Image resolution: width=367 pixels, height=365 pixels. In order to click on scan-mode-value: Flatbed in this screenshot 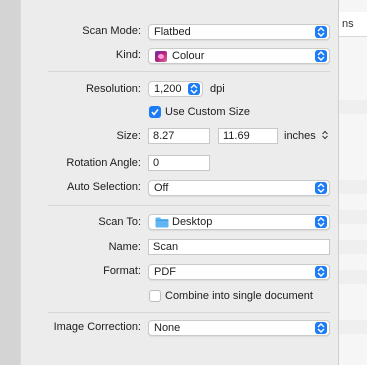, I will do `click(172, 32)`.